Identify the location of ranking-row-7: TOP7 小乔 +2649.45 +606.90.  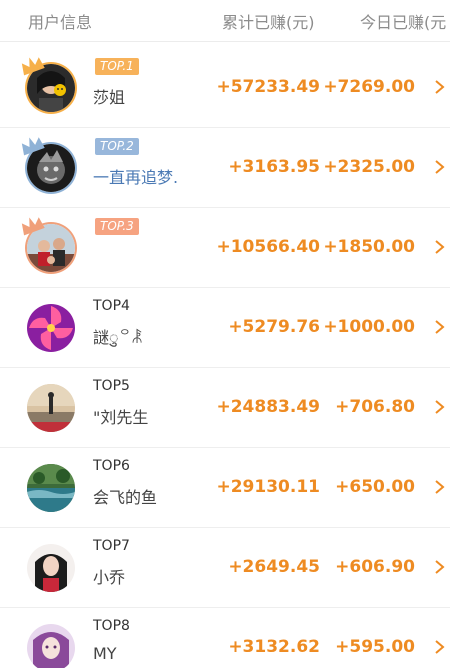
(225, 568).